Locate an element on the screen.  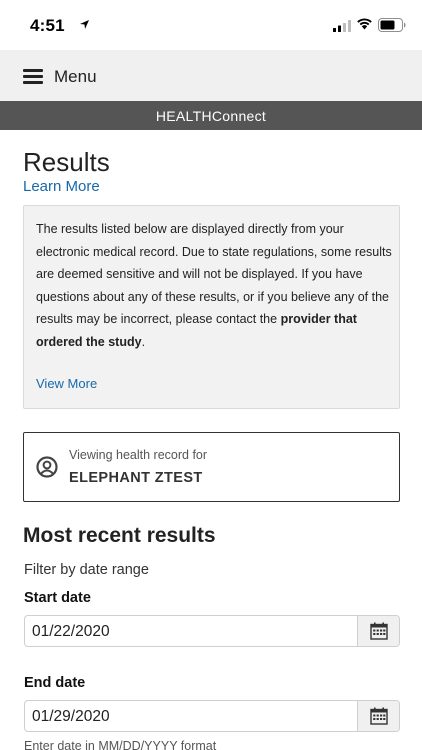
viewing-record-label: Viewing health record for is located at coordinates (138, 455).